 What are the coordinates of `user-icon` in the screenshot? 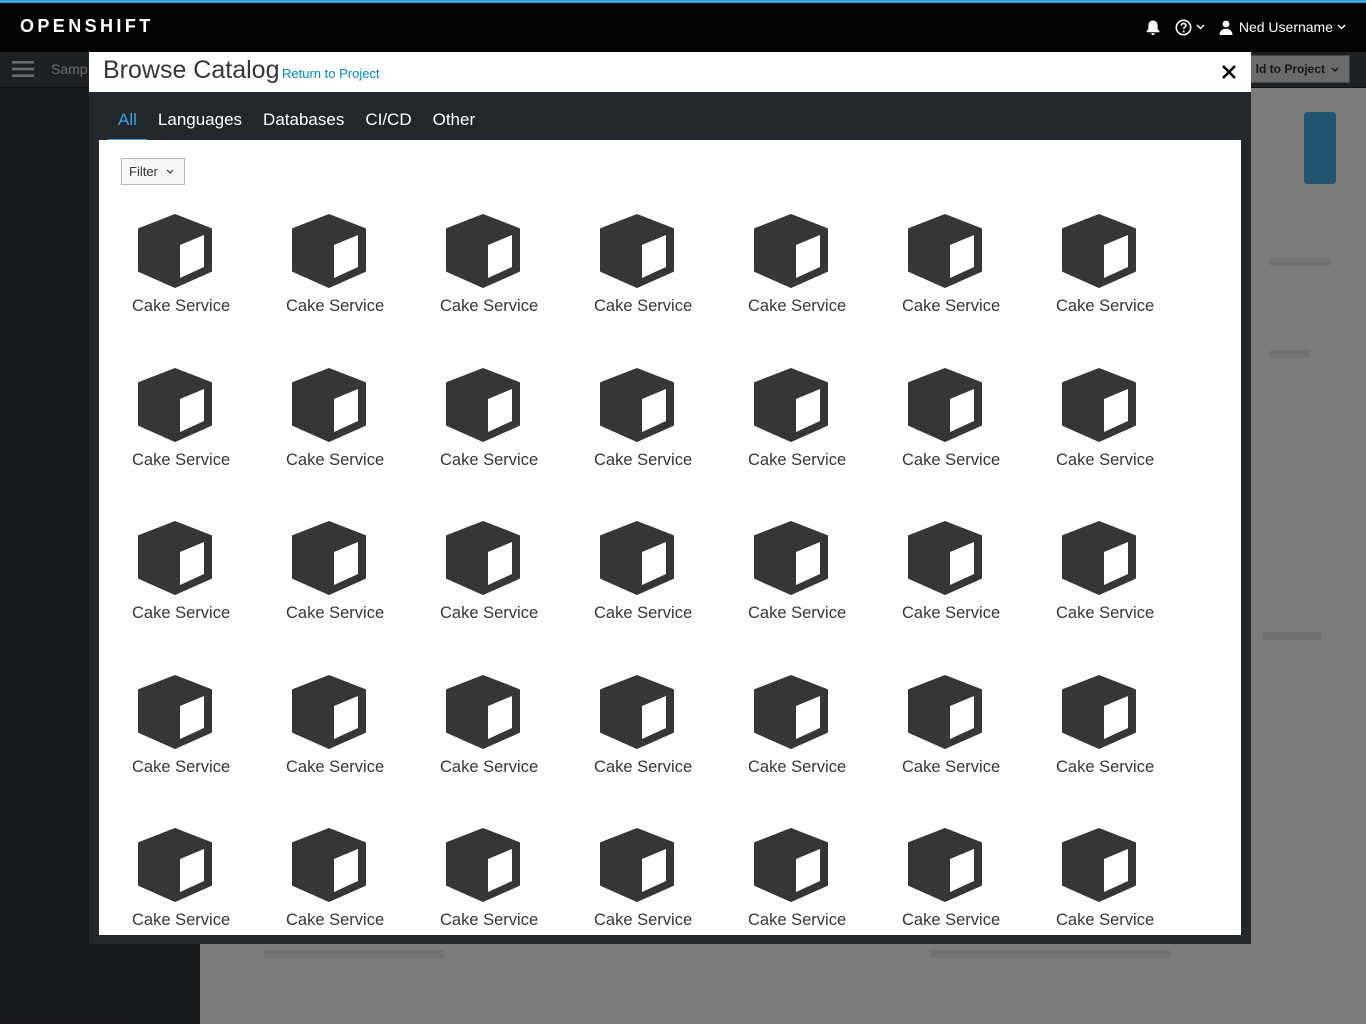 It's located at (1226, 27).